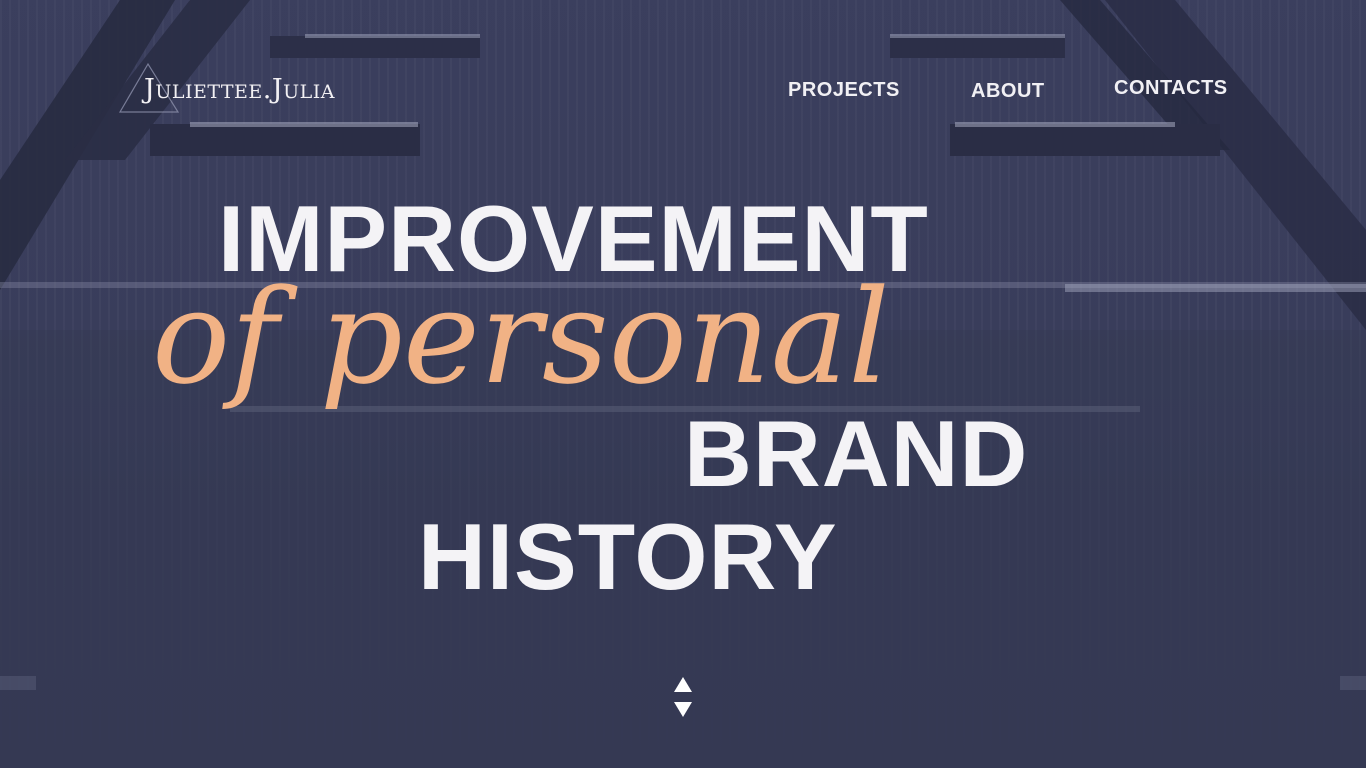 This screenshot has height=768, width=1366. Describe the element at coordinates (521, 337) in the screenshot. I see `hero-headline-line-2: of personal` at that location.